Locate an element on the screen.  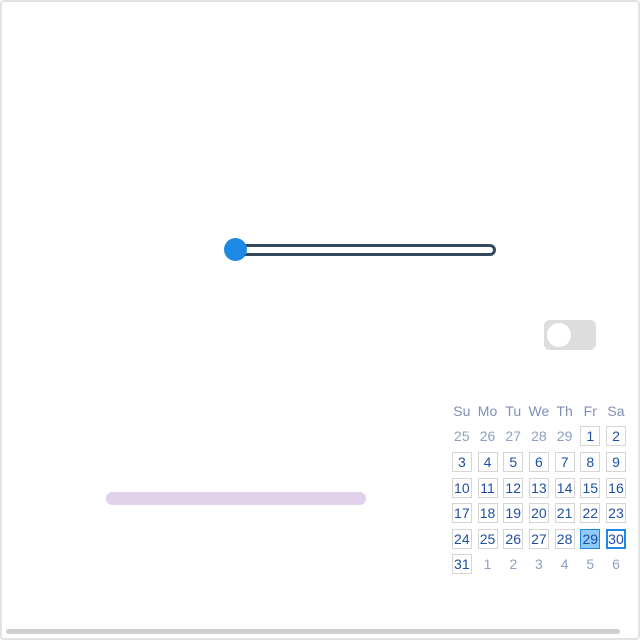
calendar-cell: 12 is located at coordinates (513, 488).